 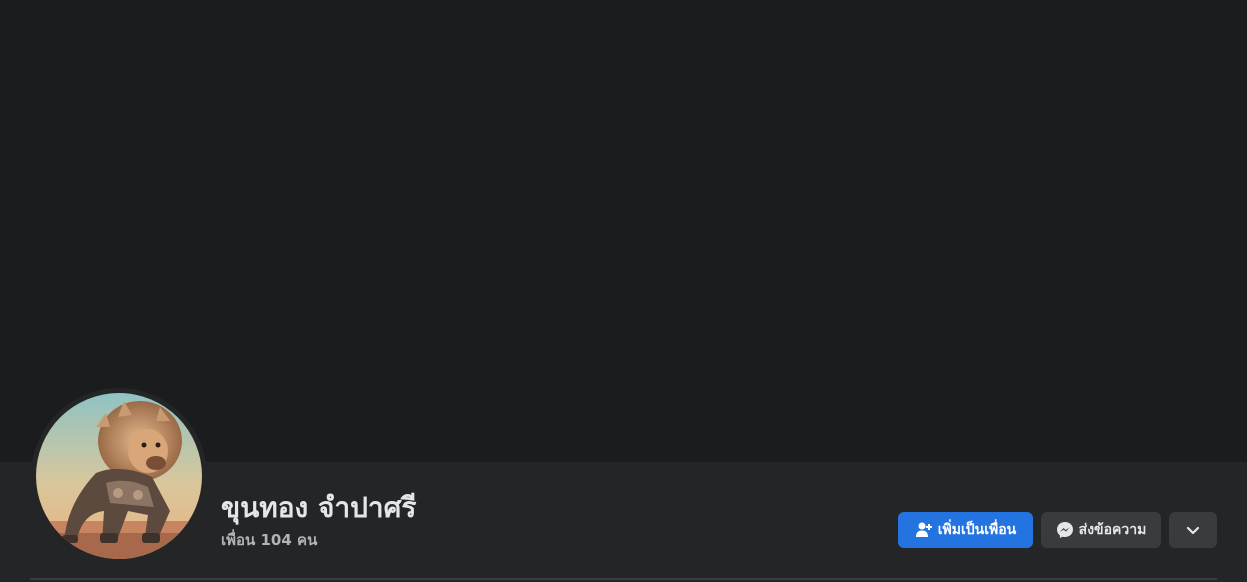 I want to click on avatar, so click(x=119, y=476).